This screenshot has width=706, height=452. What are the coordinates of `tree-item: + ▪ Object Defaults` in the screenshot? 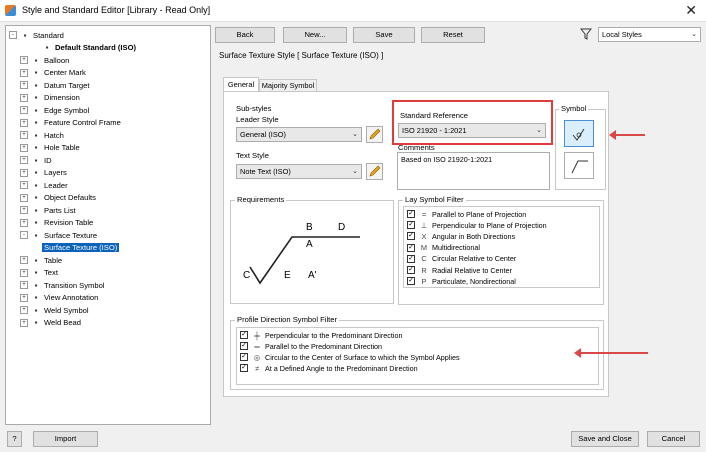 It's located at (58, 198).